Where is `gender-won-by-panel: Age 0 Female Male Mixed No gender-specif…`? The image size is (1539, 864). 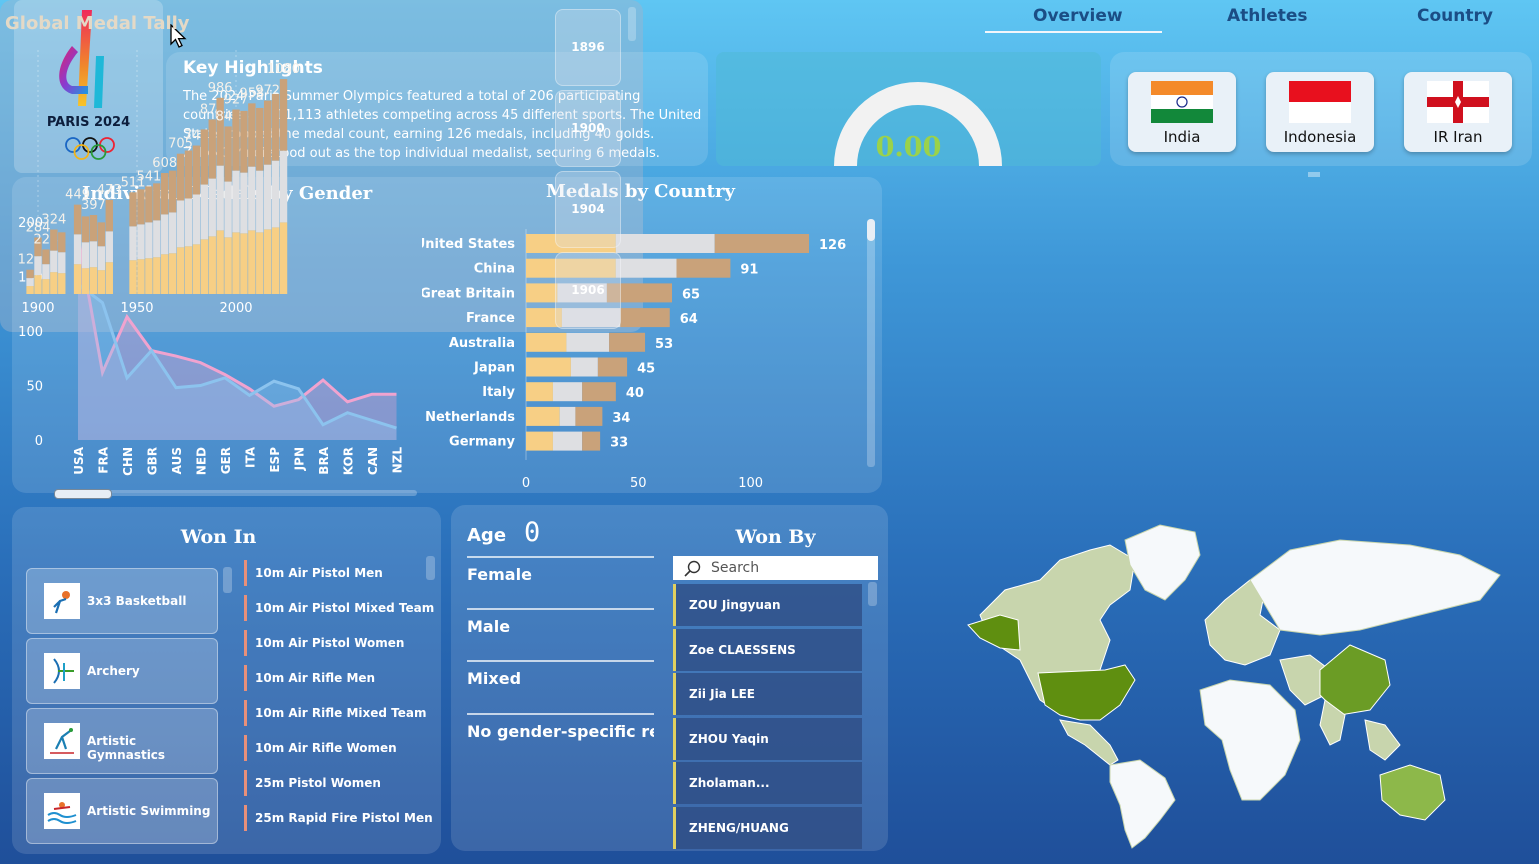 gender-won-by-panel: Age 0 Female Male Mixed No gender-specif… is located at coordinates (669, 678).